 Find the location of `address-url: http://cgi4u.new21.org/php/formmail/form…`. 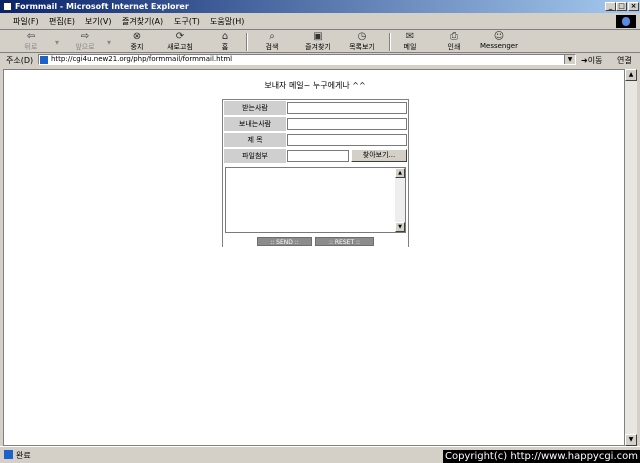

address-url: http://cgi4u.new21.org/php/formmail/form… is located at coordinates (142, 59).